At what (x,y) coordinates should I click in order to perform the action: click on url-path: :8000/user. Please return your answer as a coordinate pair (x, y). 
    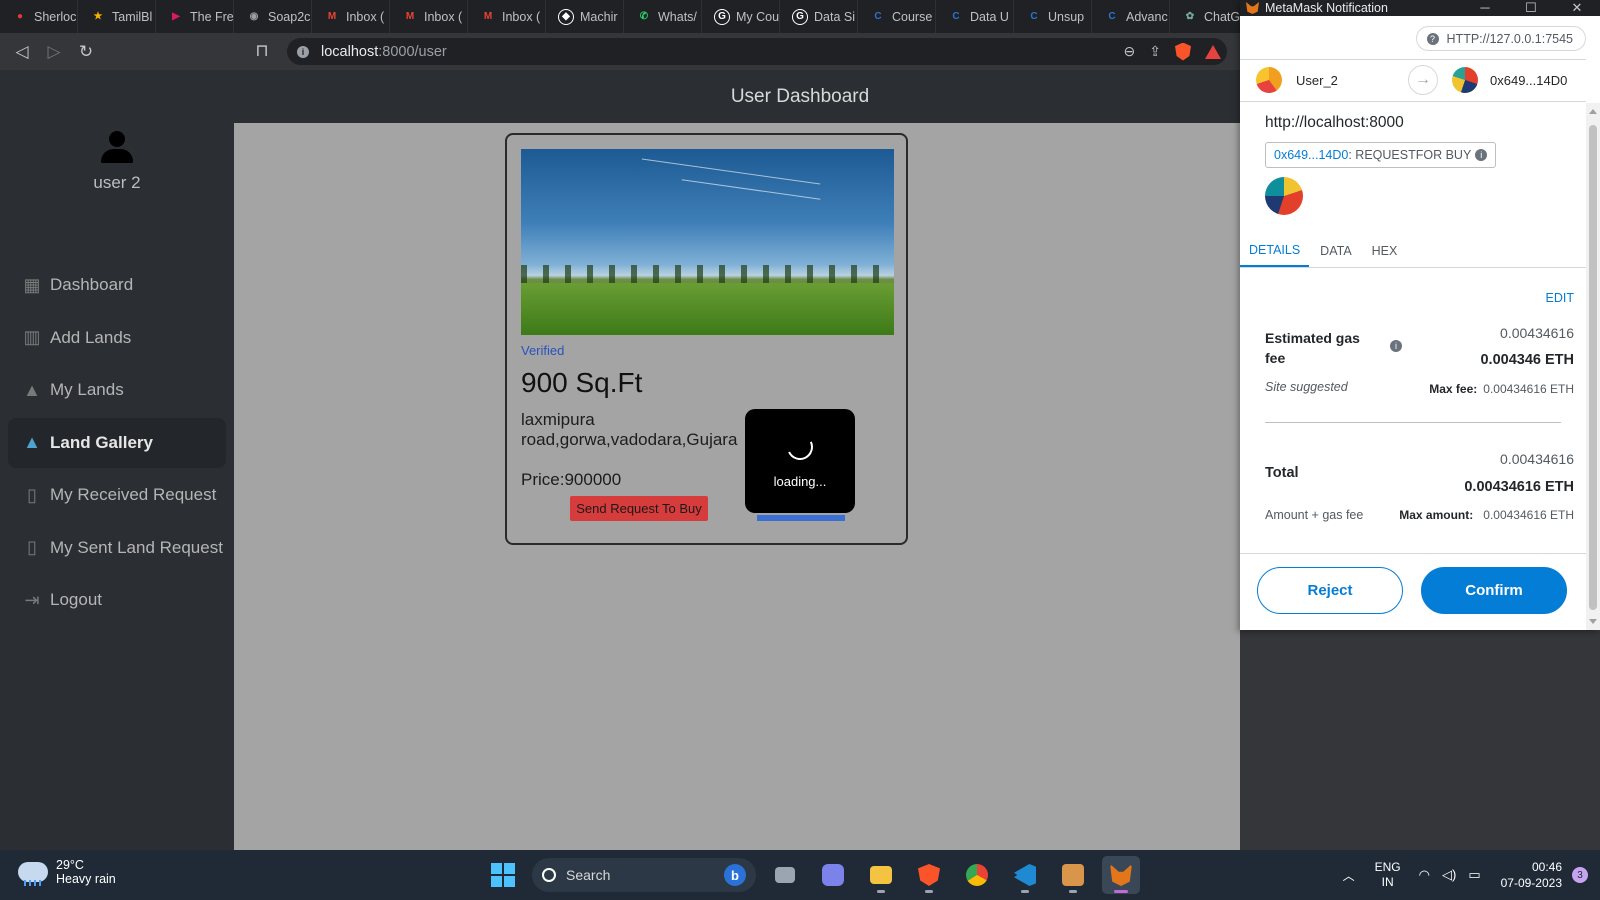
    Looking at the image, I should click on (412, 51).